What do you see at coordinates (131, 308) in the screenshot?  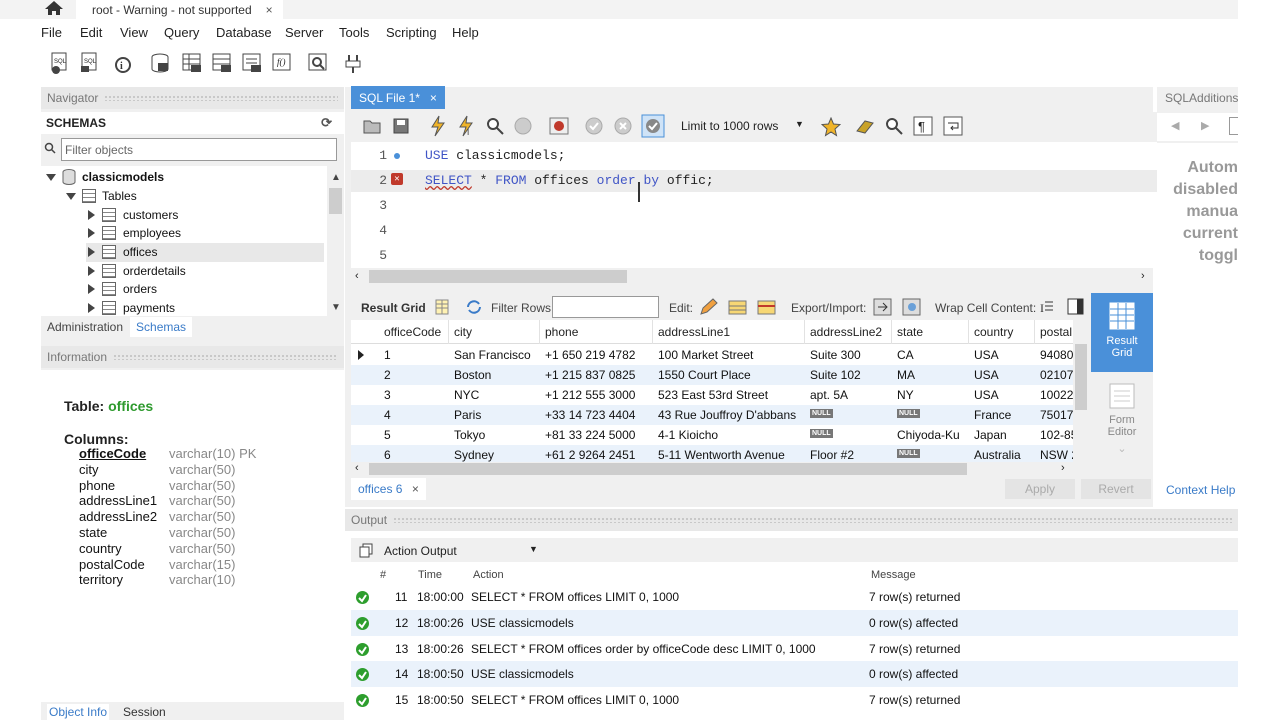 I see `table-payments: payments` at bounding box center [131, 308].